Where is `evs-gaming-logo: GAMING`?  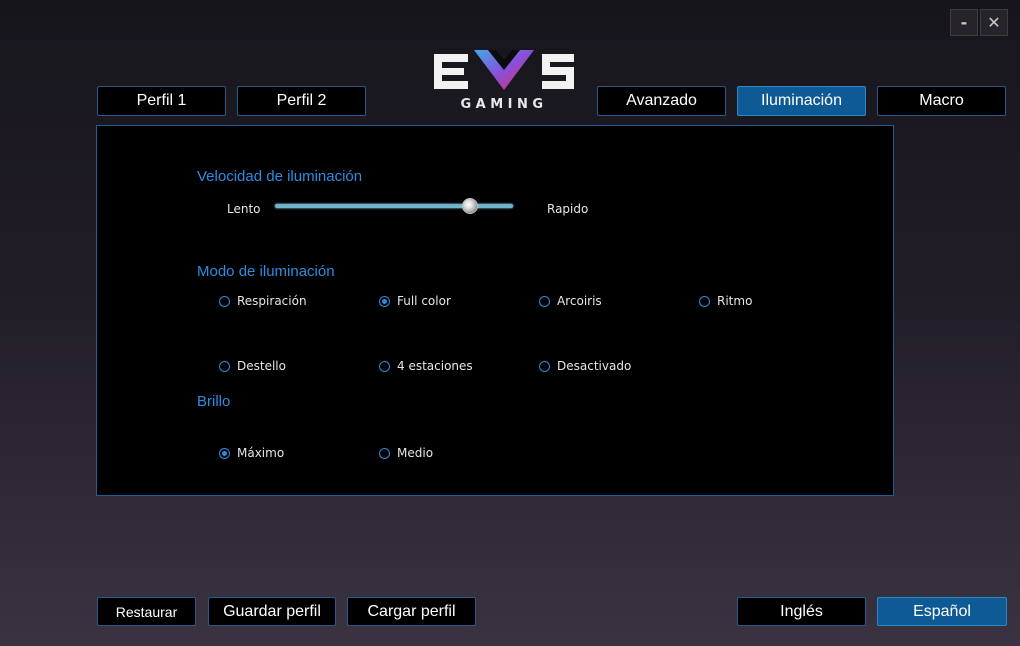
evs-gaming-logo: GAMING is located at coordinates (504, 80).